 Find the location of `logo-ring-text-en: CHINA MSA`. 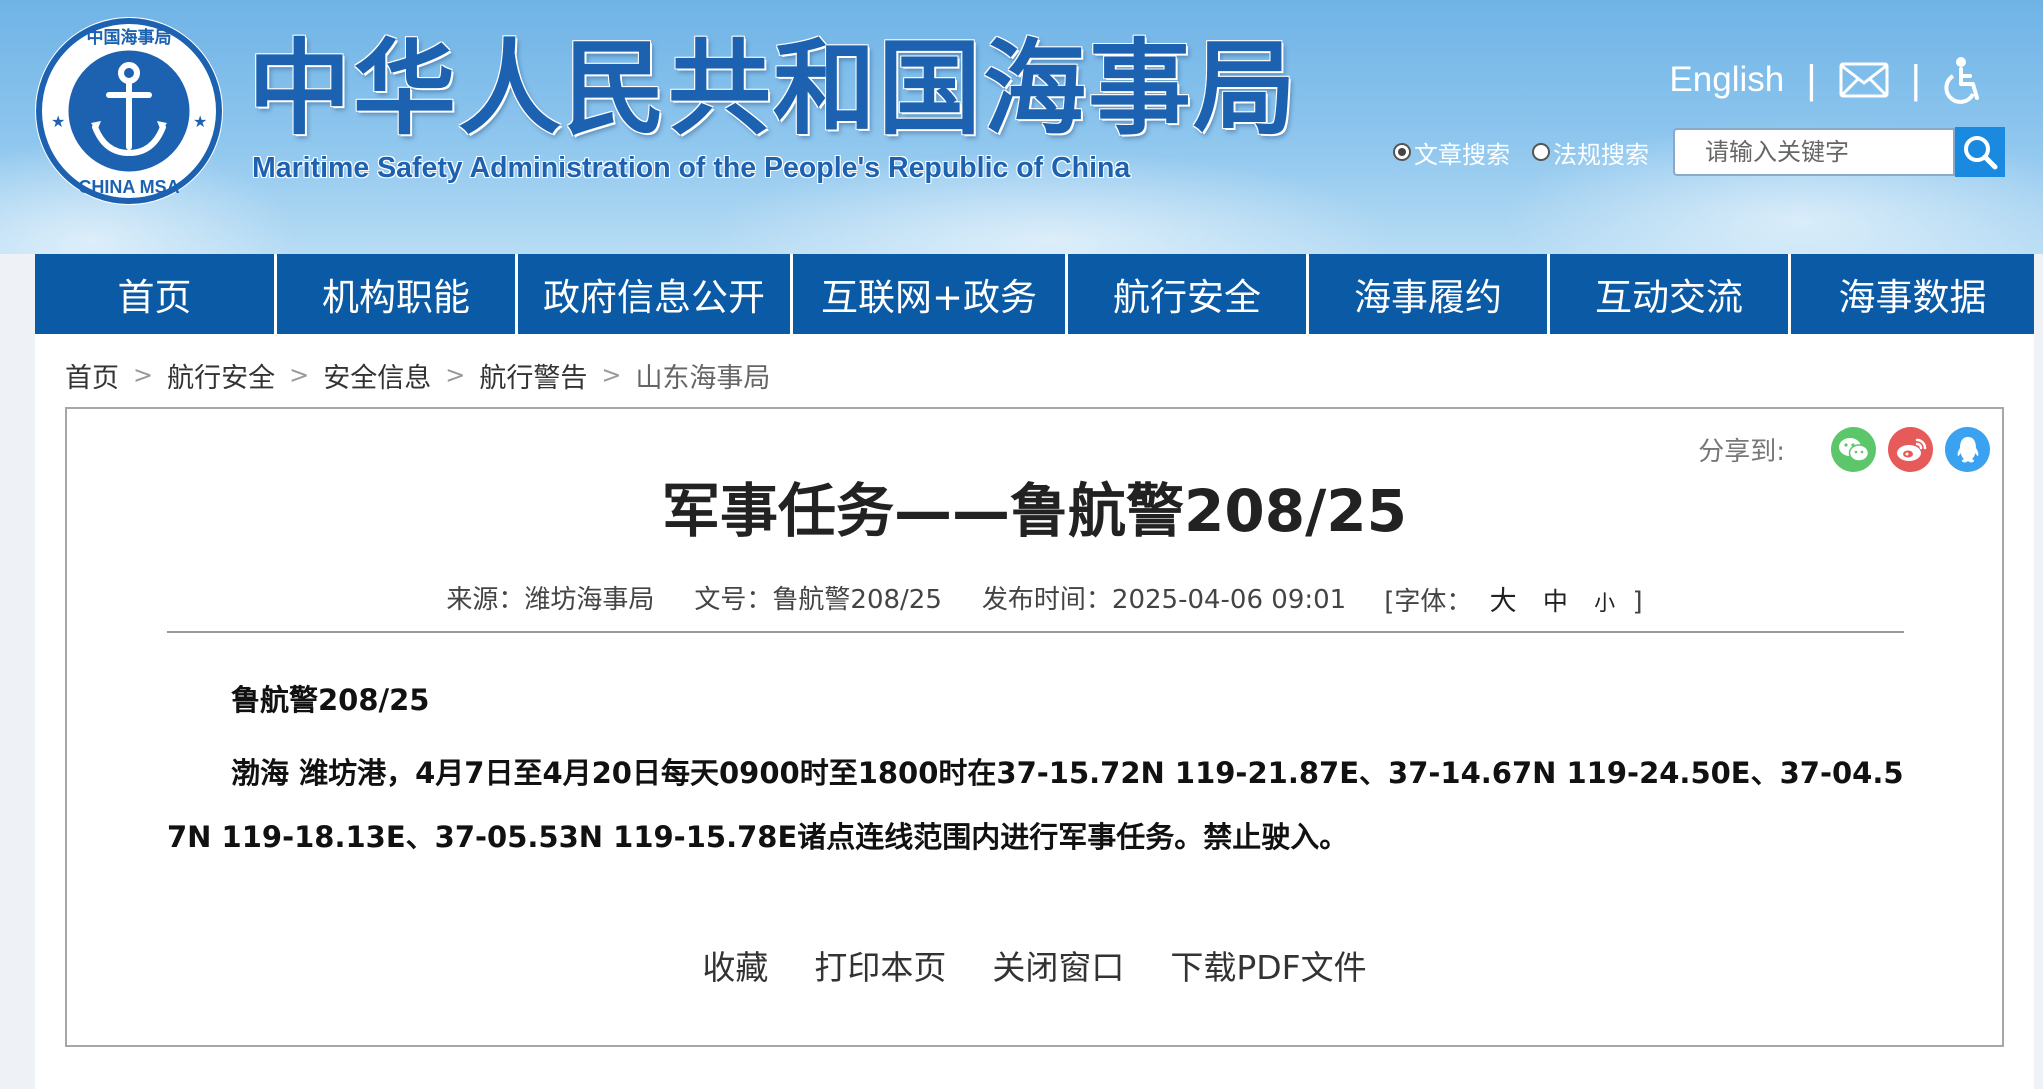

logo-ring-text-en: CHINA MSA is located at coordinates (128, 187).